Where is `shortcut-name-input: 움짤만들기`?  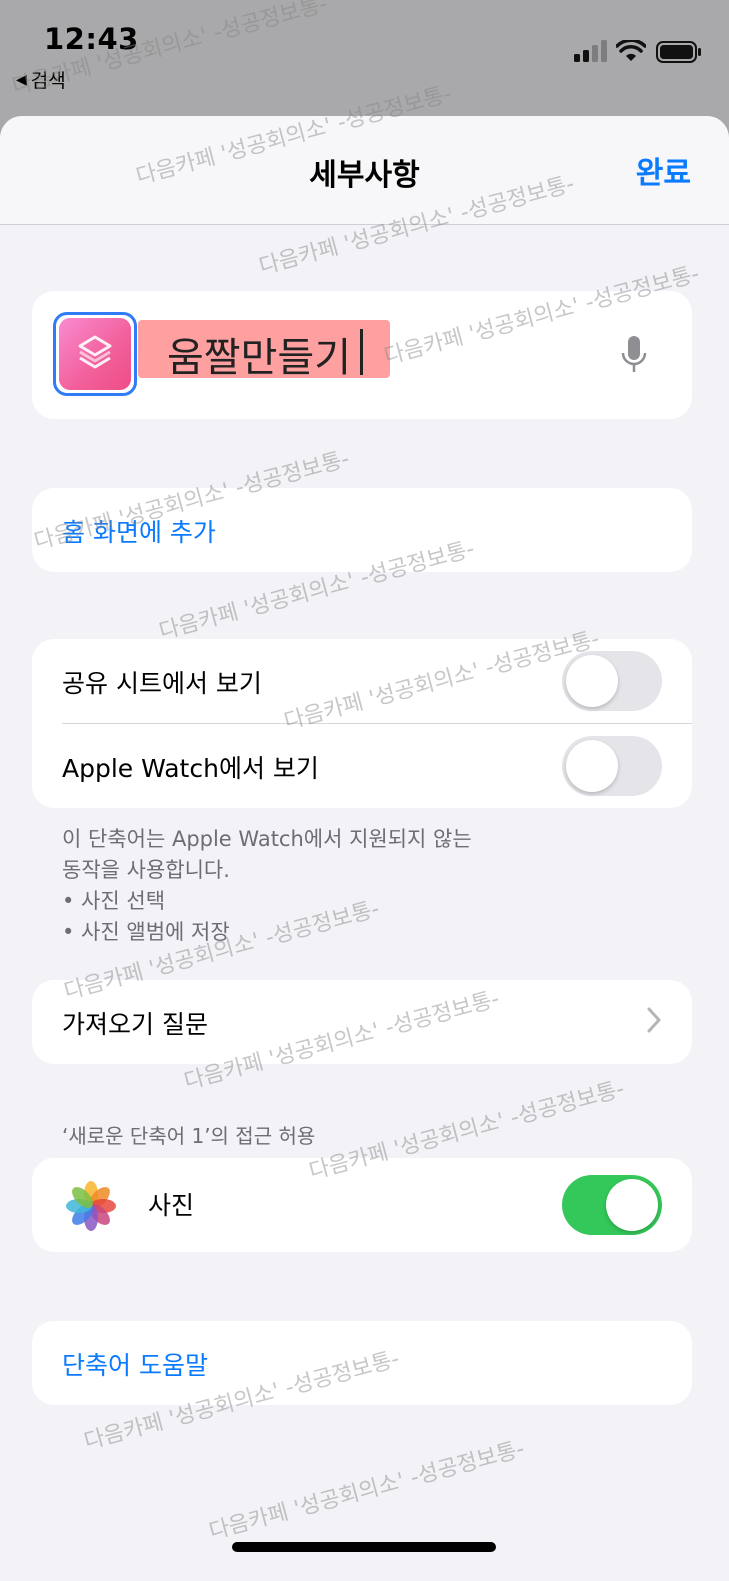
shortcut-name-input: 움짤만들기 is located at coordinates (259, 354).